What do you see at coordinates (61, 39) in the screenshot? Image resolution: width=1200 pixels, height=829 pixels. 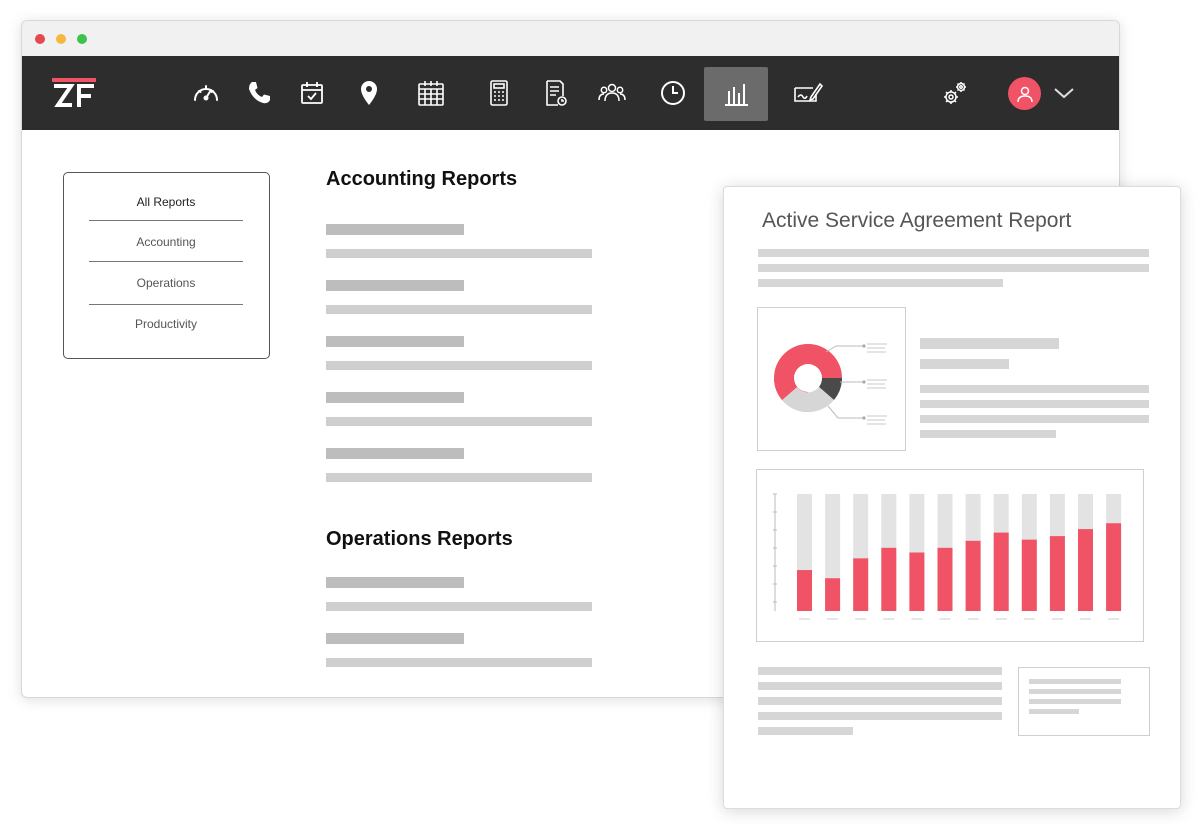 I see `minimize-window-button` at bounding box center [61, 39].